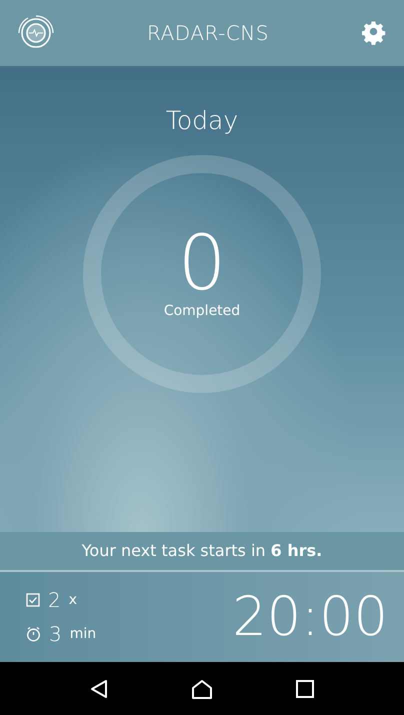 The image size is (404, 715). I want to click on completed-label: Completed, so click(202, 311).